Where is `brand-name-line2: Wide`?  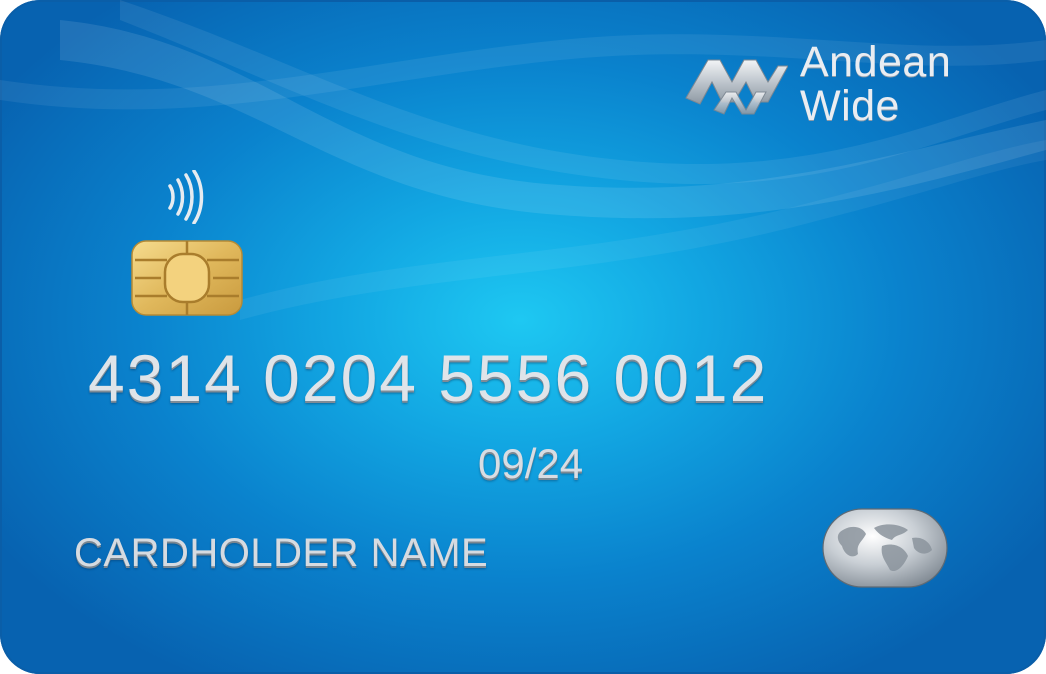
brand-name-line2: Wide is located at coordinates (850, 106).